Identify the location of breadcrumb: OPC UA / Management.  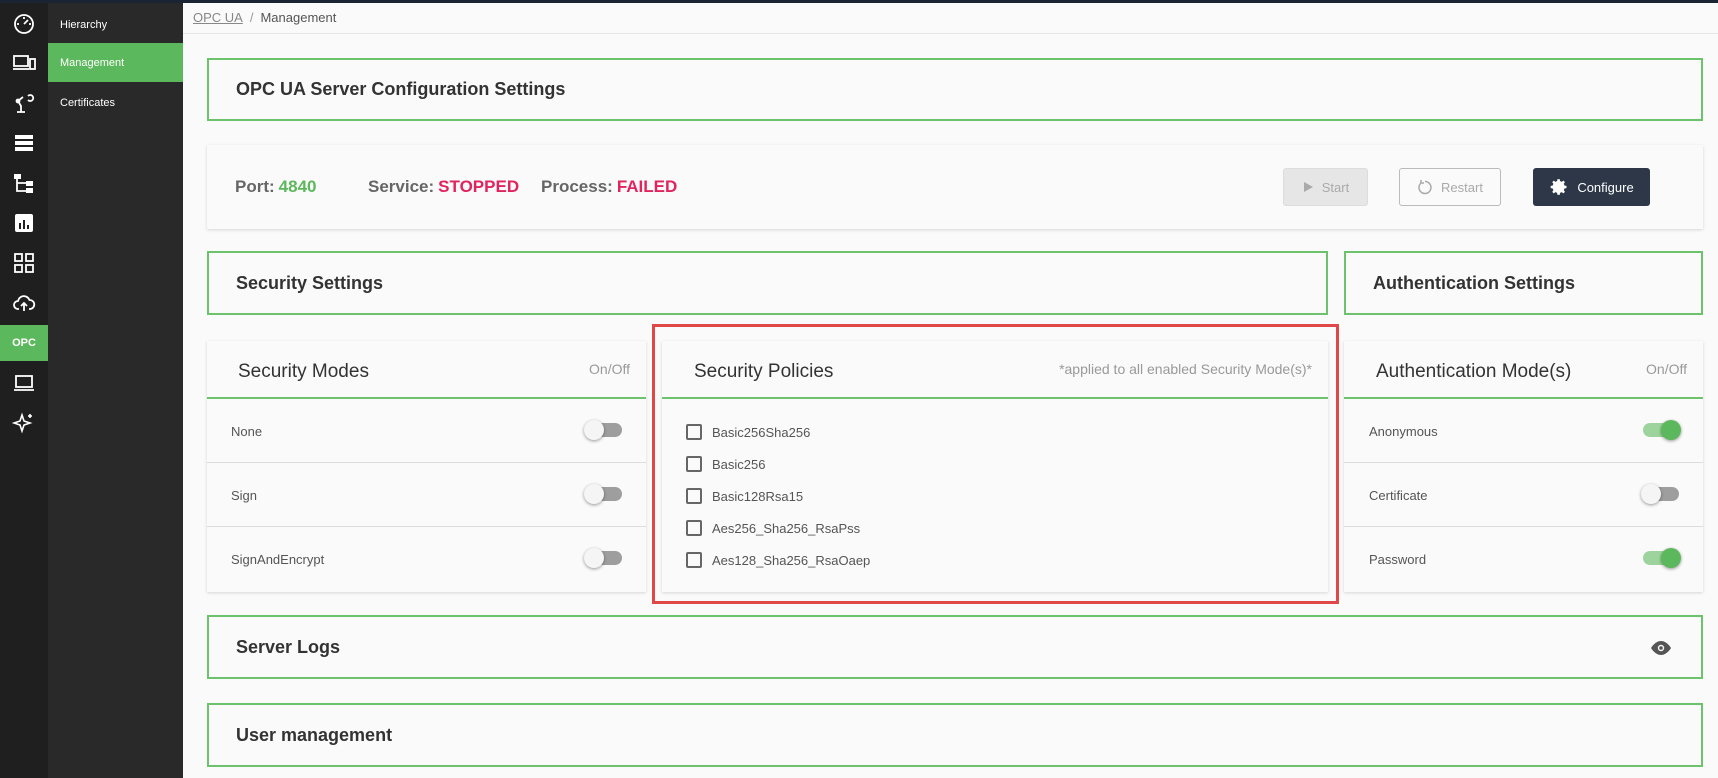
(264, 17).